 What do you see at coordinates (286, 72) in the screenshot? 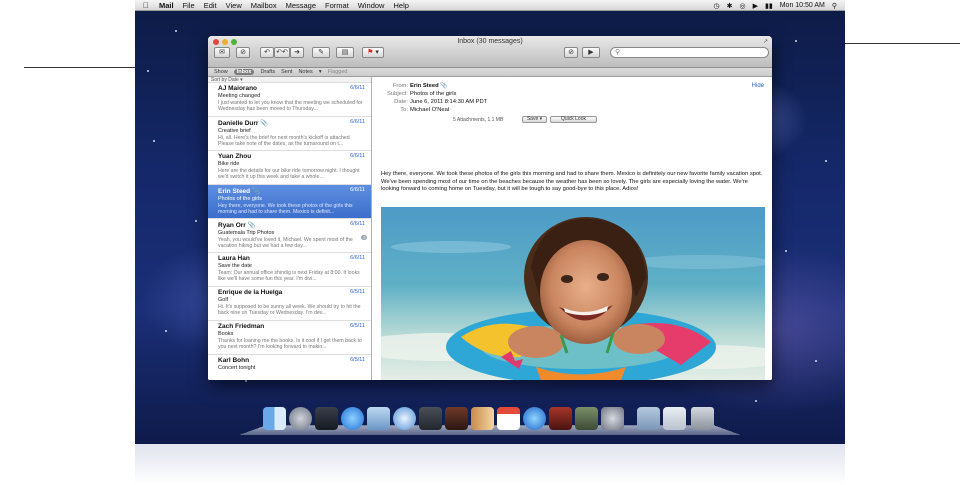
I see `tab-sent: Sent` at bounding box center [286, 72].